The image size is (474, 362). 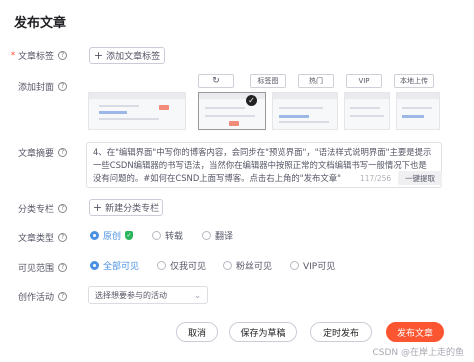 I want to click on tags-label: 文章标签, so click(x=36, y=57).